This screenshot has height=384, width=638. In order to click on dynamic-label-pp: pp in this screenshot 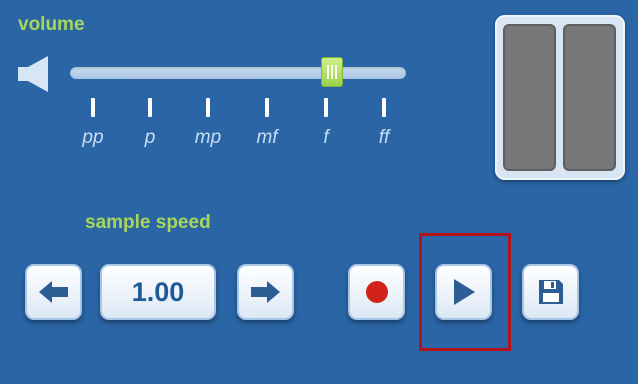, I will do `click(93, 137)`.